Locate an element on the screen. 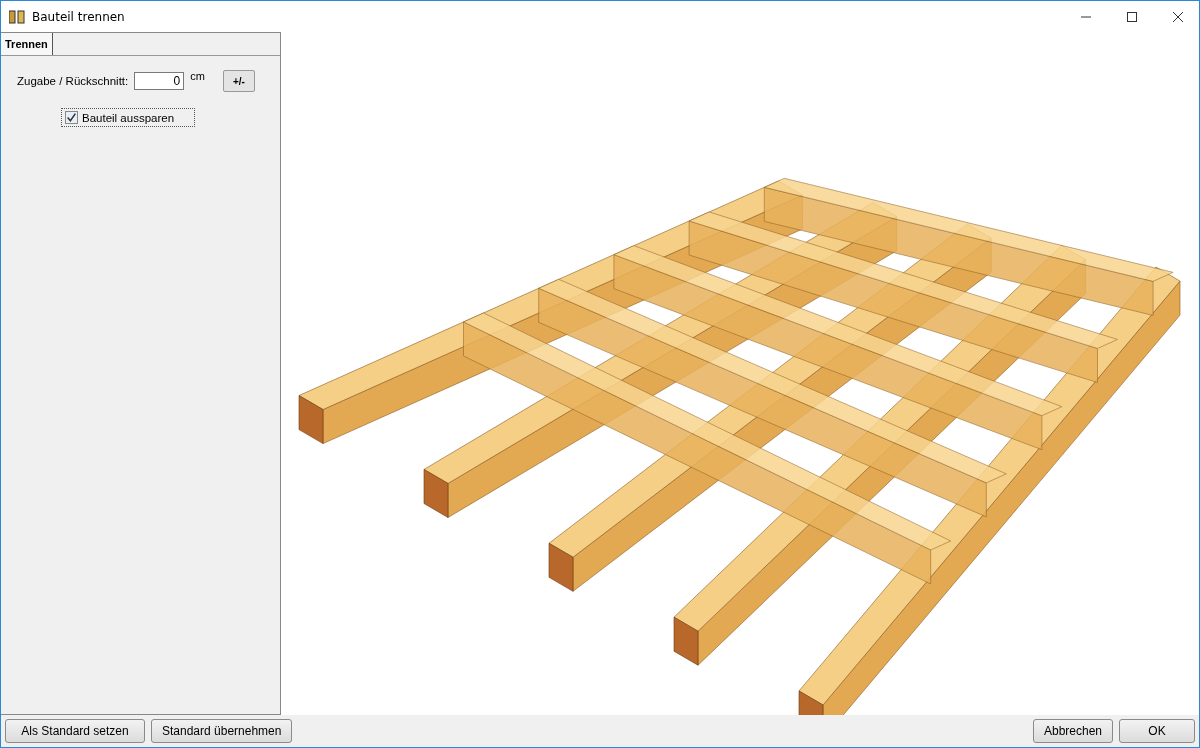 The height and width of the screenshot is (748, 1200). close-icon is located at coordinates (1178, 16).